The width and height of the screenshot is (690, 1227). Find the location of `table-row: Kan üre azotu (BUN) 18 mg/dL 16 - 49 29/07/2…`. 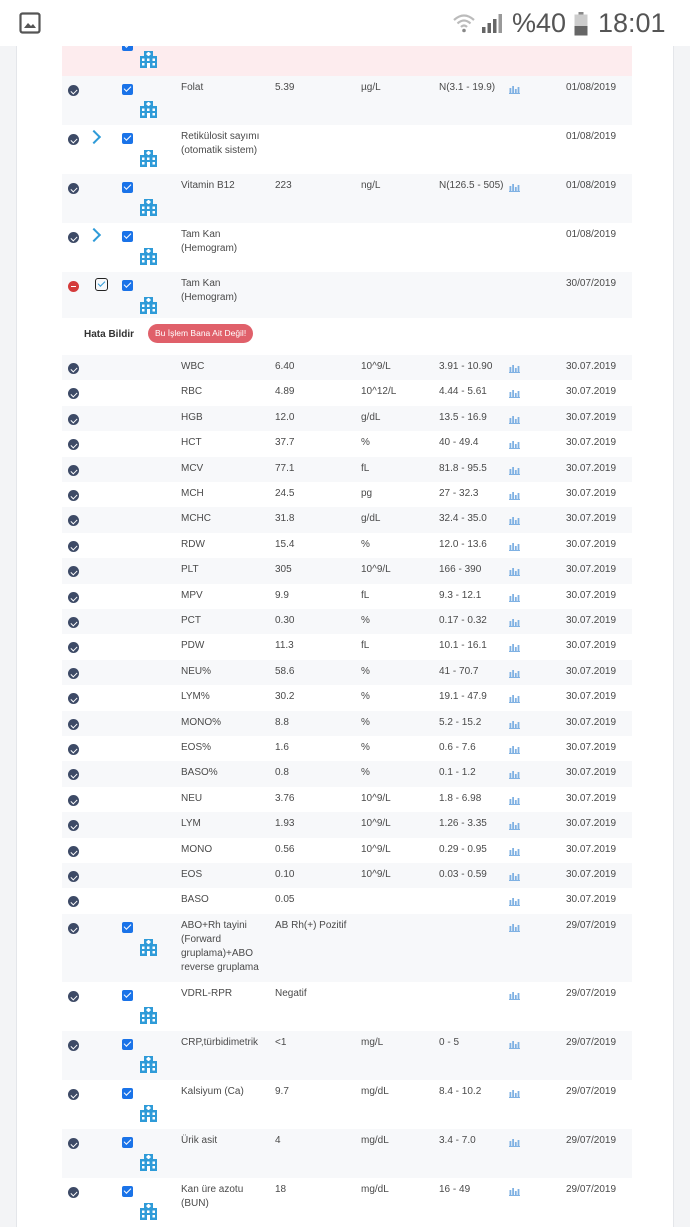

table-row: Kan üre azotu (BUN) 18 mg/dL 16 - 49 29/07/2… is located at coordinates (347, 1202).